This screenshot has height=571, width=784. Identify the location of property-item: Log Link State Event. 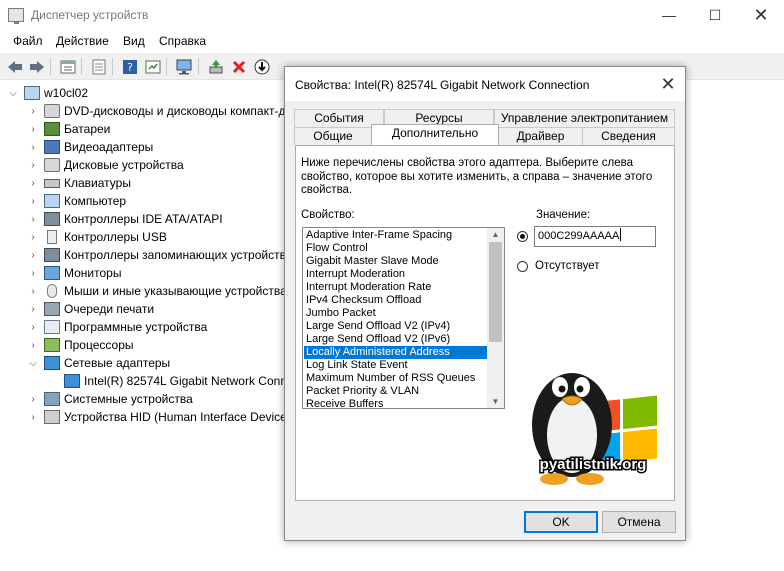
(396, 365).